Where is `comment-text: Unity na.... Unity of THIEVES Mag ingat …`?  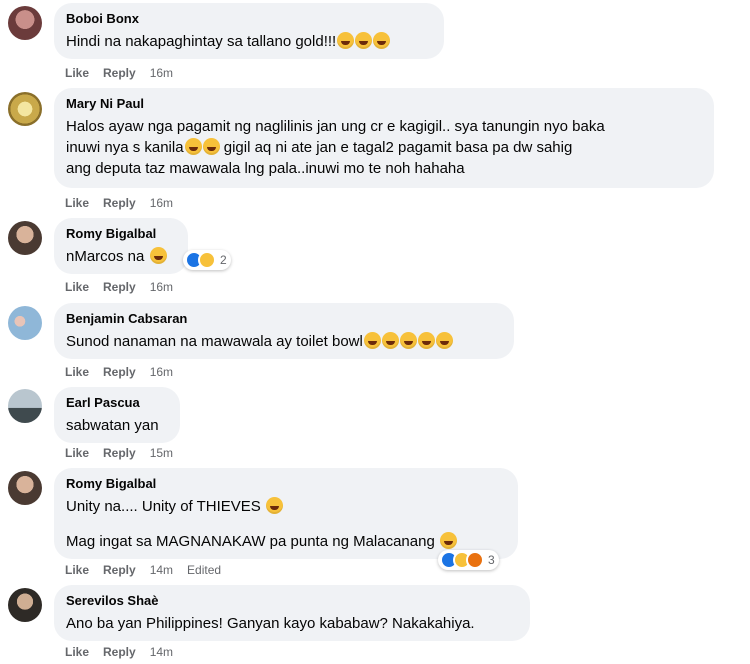
comment-text: Unity na.... Unity of THIEVES Mag ingat … is located at coordinates (286, 524).